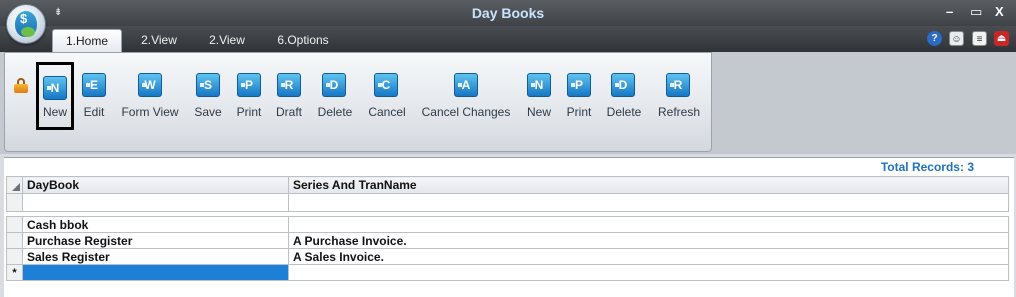 This screenshot has height=297, width=1016. What do you see at coordinates (288, 112) in the screenshot?
I see `draft-button-label: Draft` at bounding box center [288, 112].